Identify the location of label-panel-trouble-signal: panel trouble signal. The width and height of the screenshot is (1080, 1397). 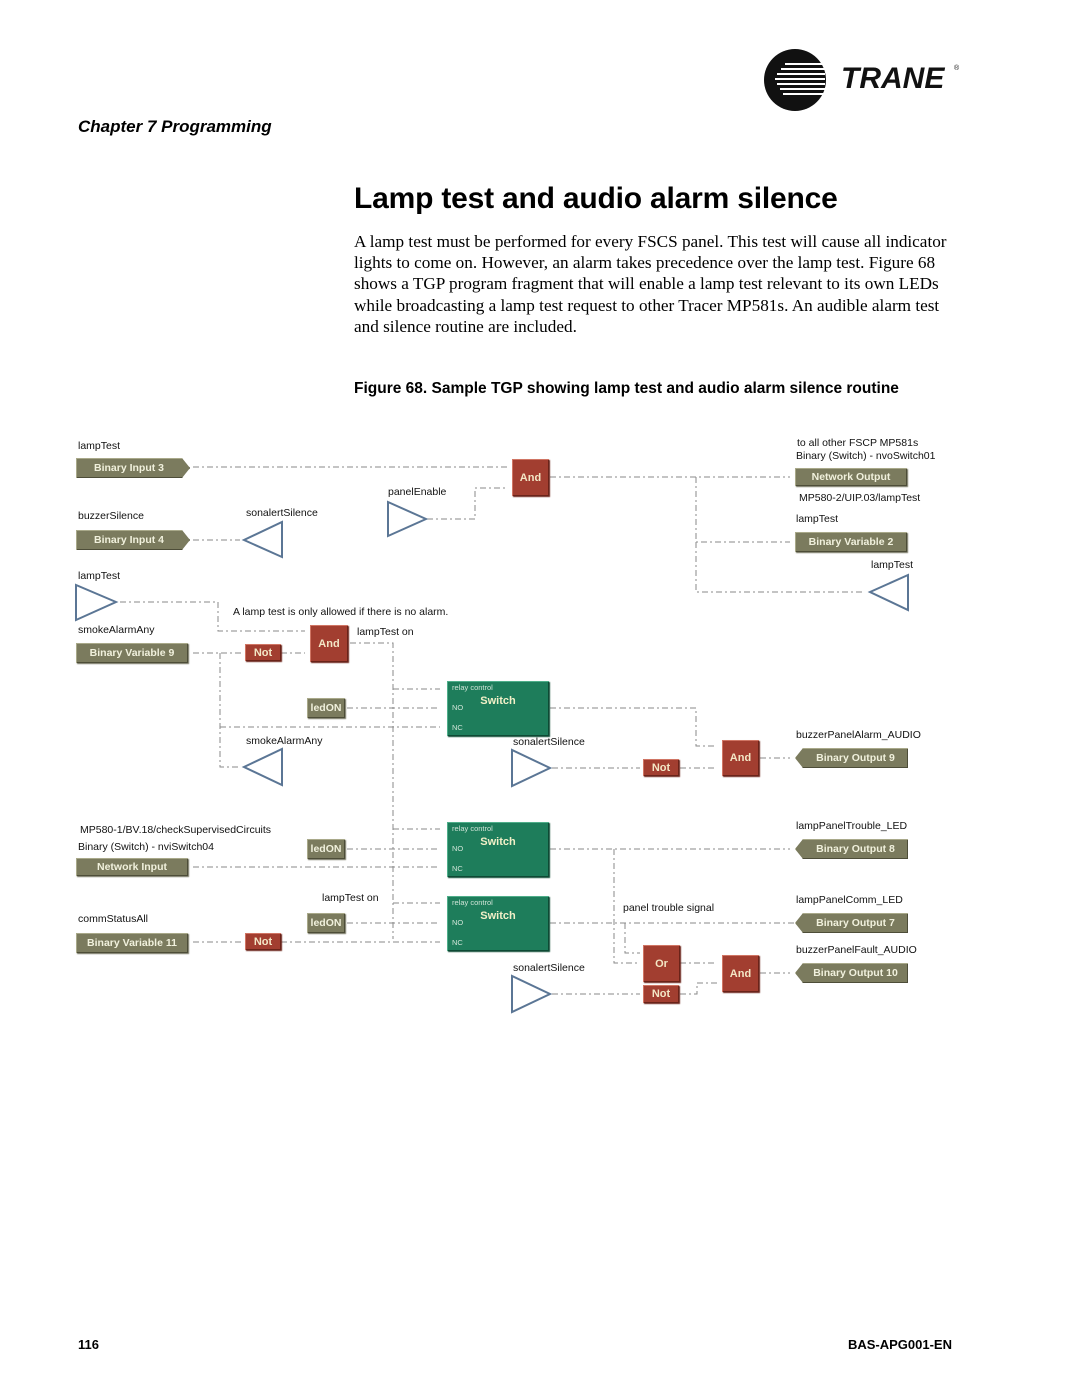
(669, 908).